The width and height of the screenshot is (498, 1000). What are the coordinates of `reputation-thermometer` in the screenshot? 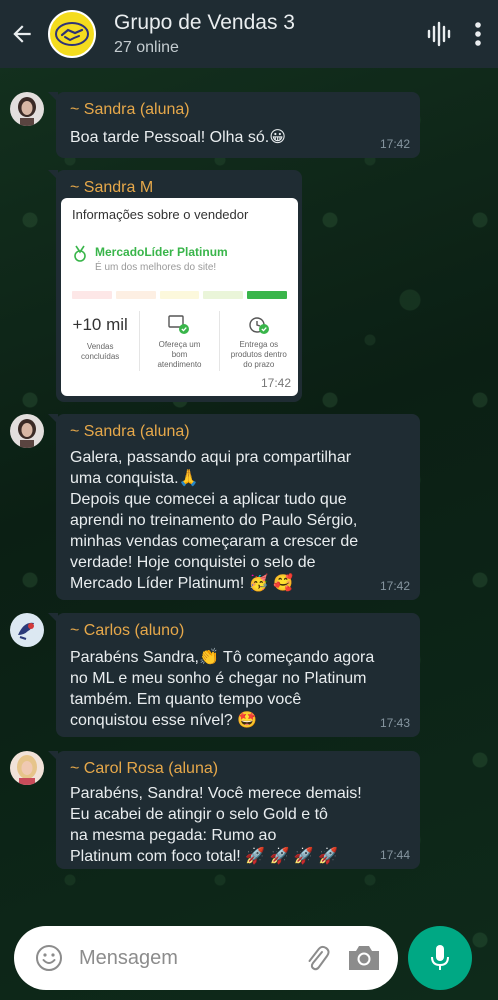 It's located at (179, 295).